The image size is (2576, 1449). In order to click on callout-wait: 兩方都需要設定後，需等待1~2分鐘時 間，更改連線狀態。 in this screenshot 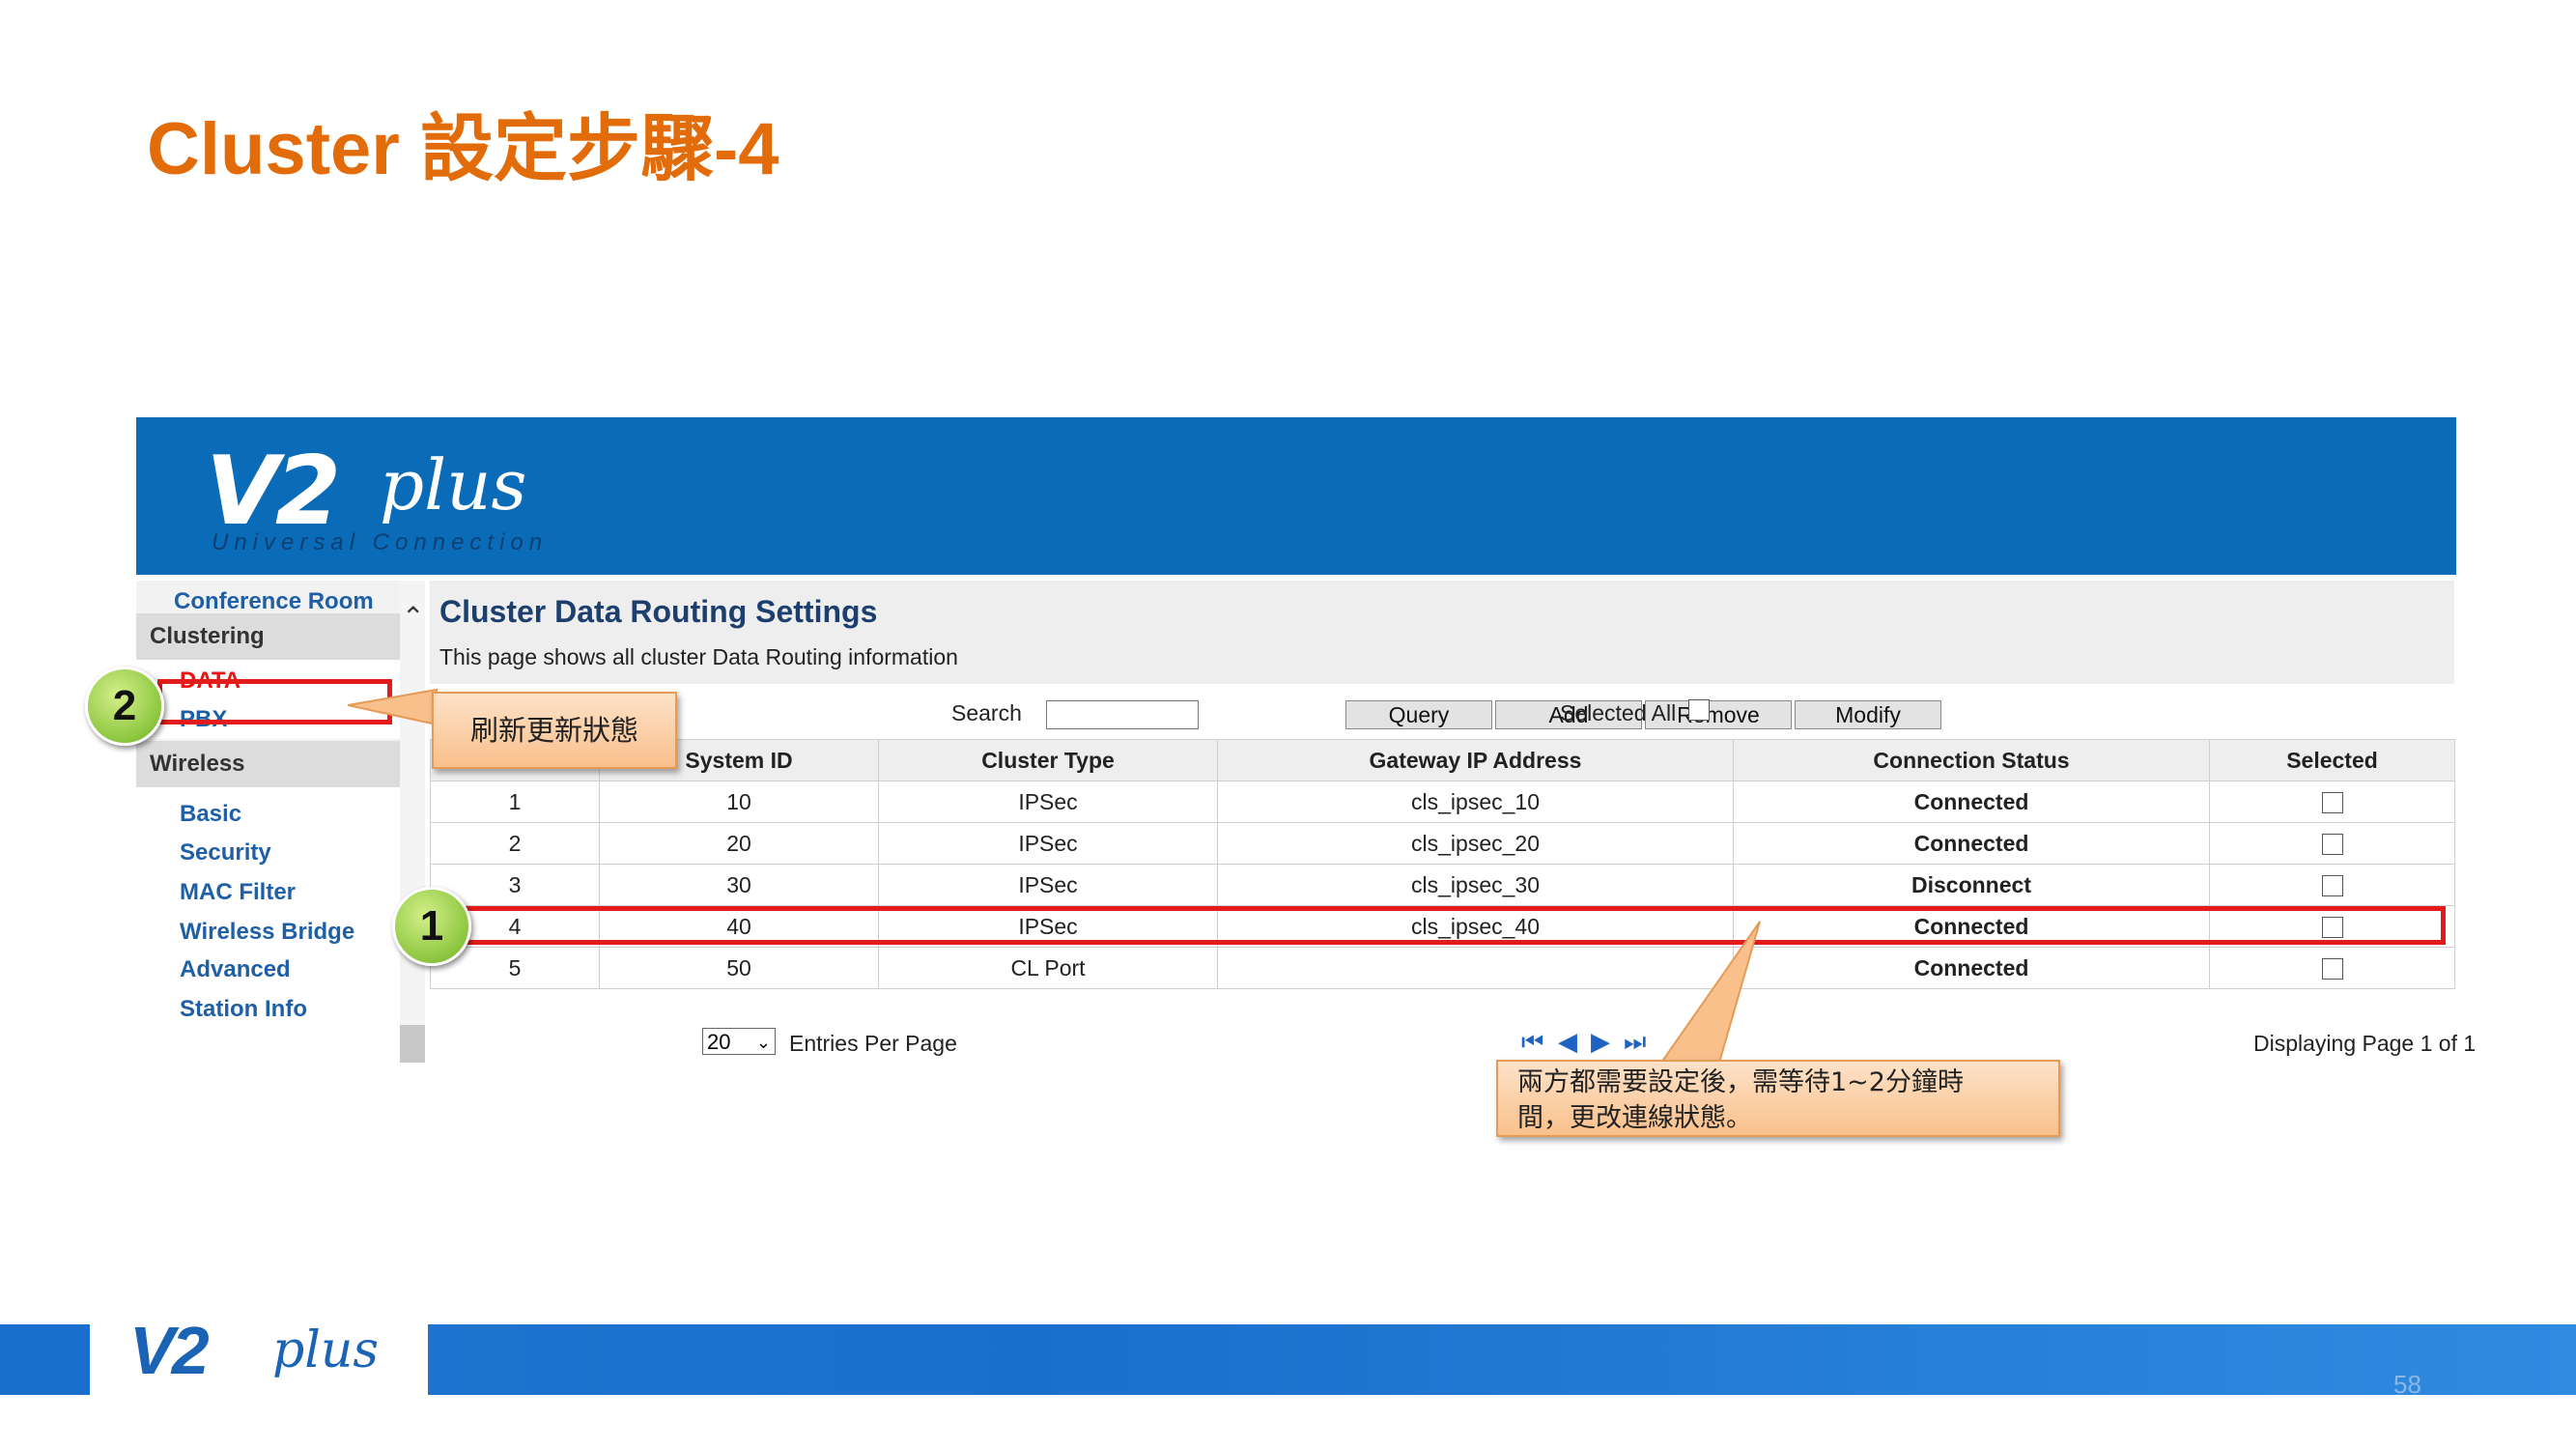, I will do `click(1778, 1098)`.